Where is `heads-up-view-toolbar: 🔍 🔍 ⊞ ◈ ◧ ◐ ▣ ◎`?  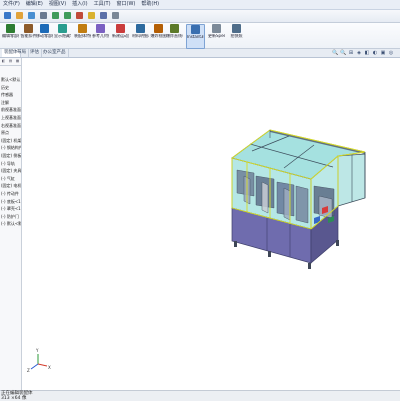 heads-up-view-toolbar: 🔍 🔍 ⊞ ◈ ◧ ◐ ▣ ◎ is located at coordinates (363, 53).